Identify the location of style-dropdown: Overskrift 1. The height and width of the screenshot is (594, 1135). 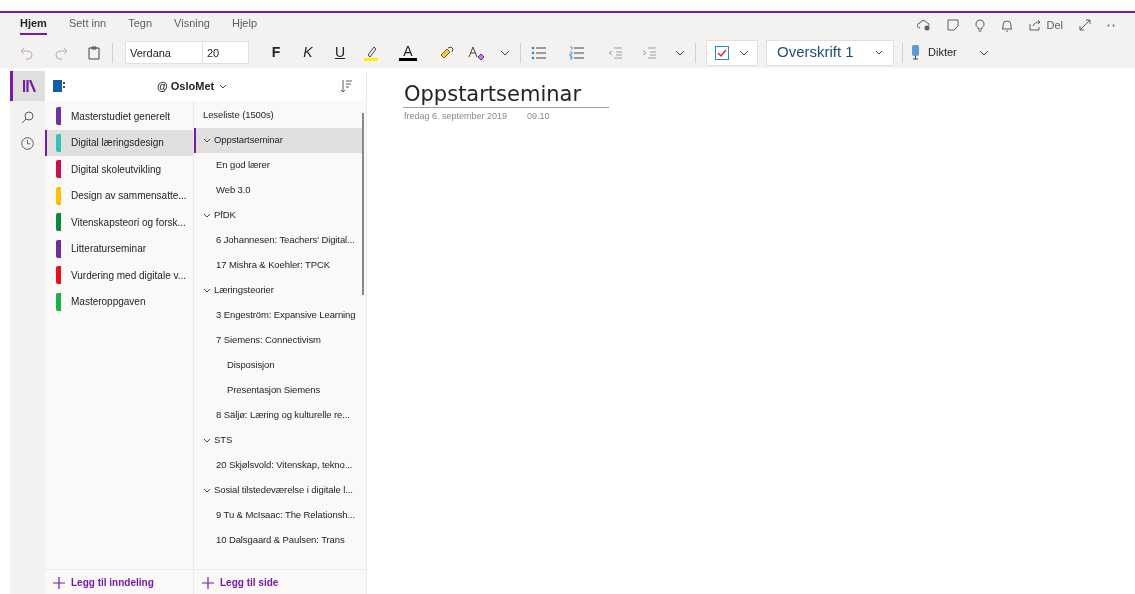
(830, 52).